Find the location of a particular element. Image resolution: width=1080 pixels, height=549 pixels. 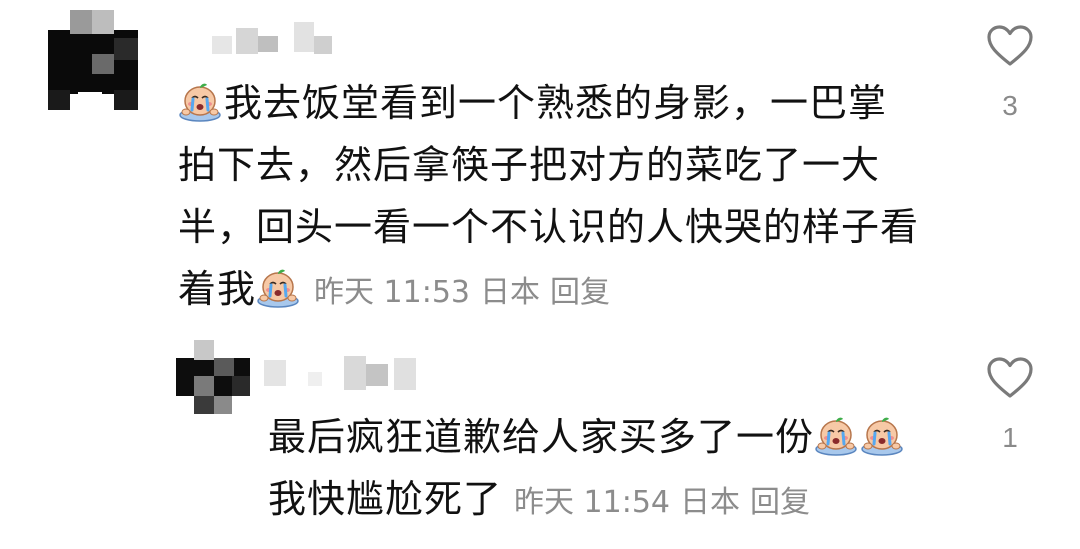

like-count: 1 is located at coordinates (1010, 437).